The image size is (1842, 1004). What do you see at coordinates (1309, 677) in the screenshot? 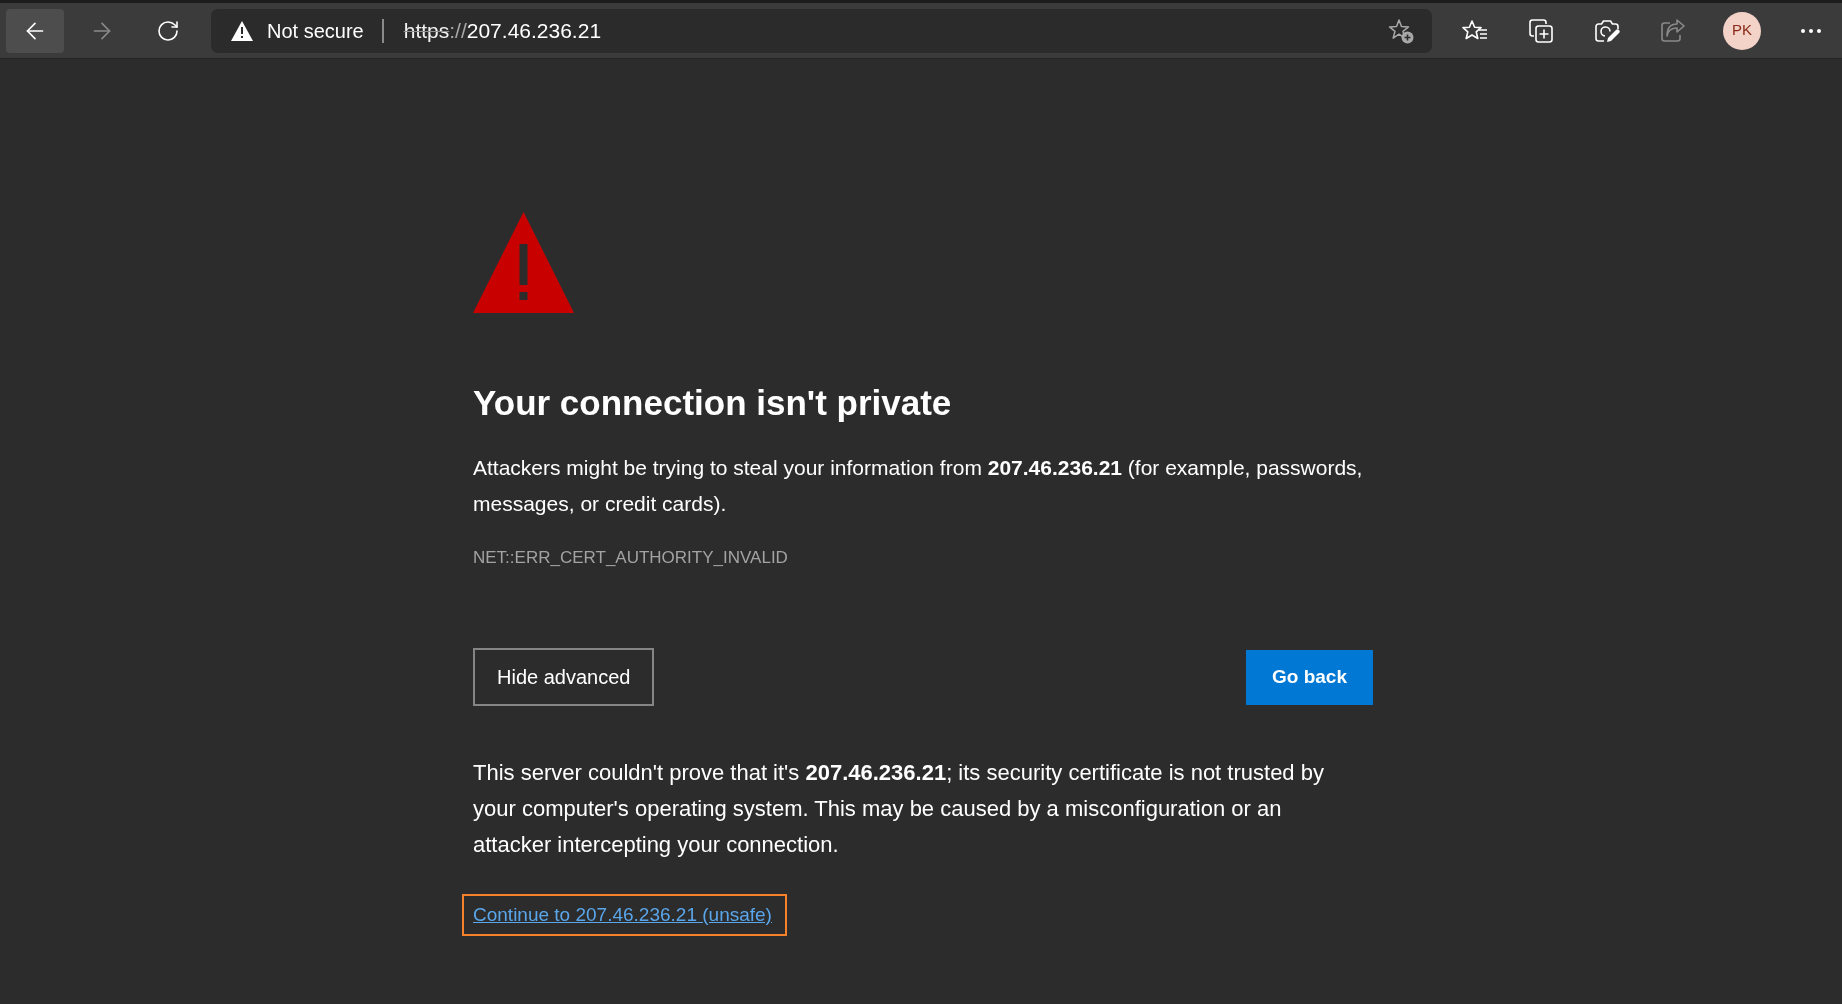
I see `go-back-button: Go back` at bounding box center [1309, 677].